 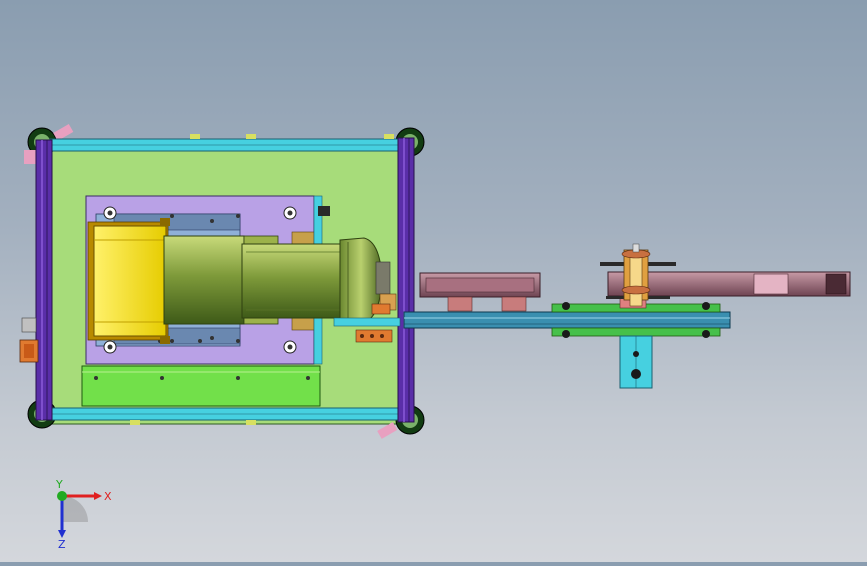 I want to click on vertical-column, so click(x=636, y=362).